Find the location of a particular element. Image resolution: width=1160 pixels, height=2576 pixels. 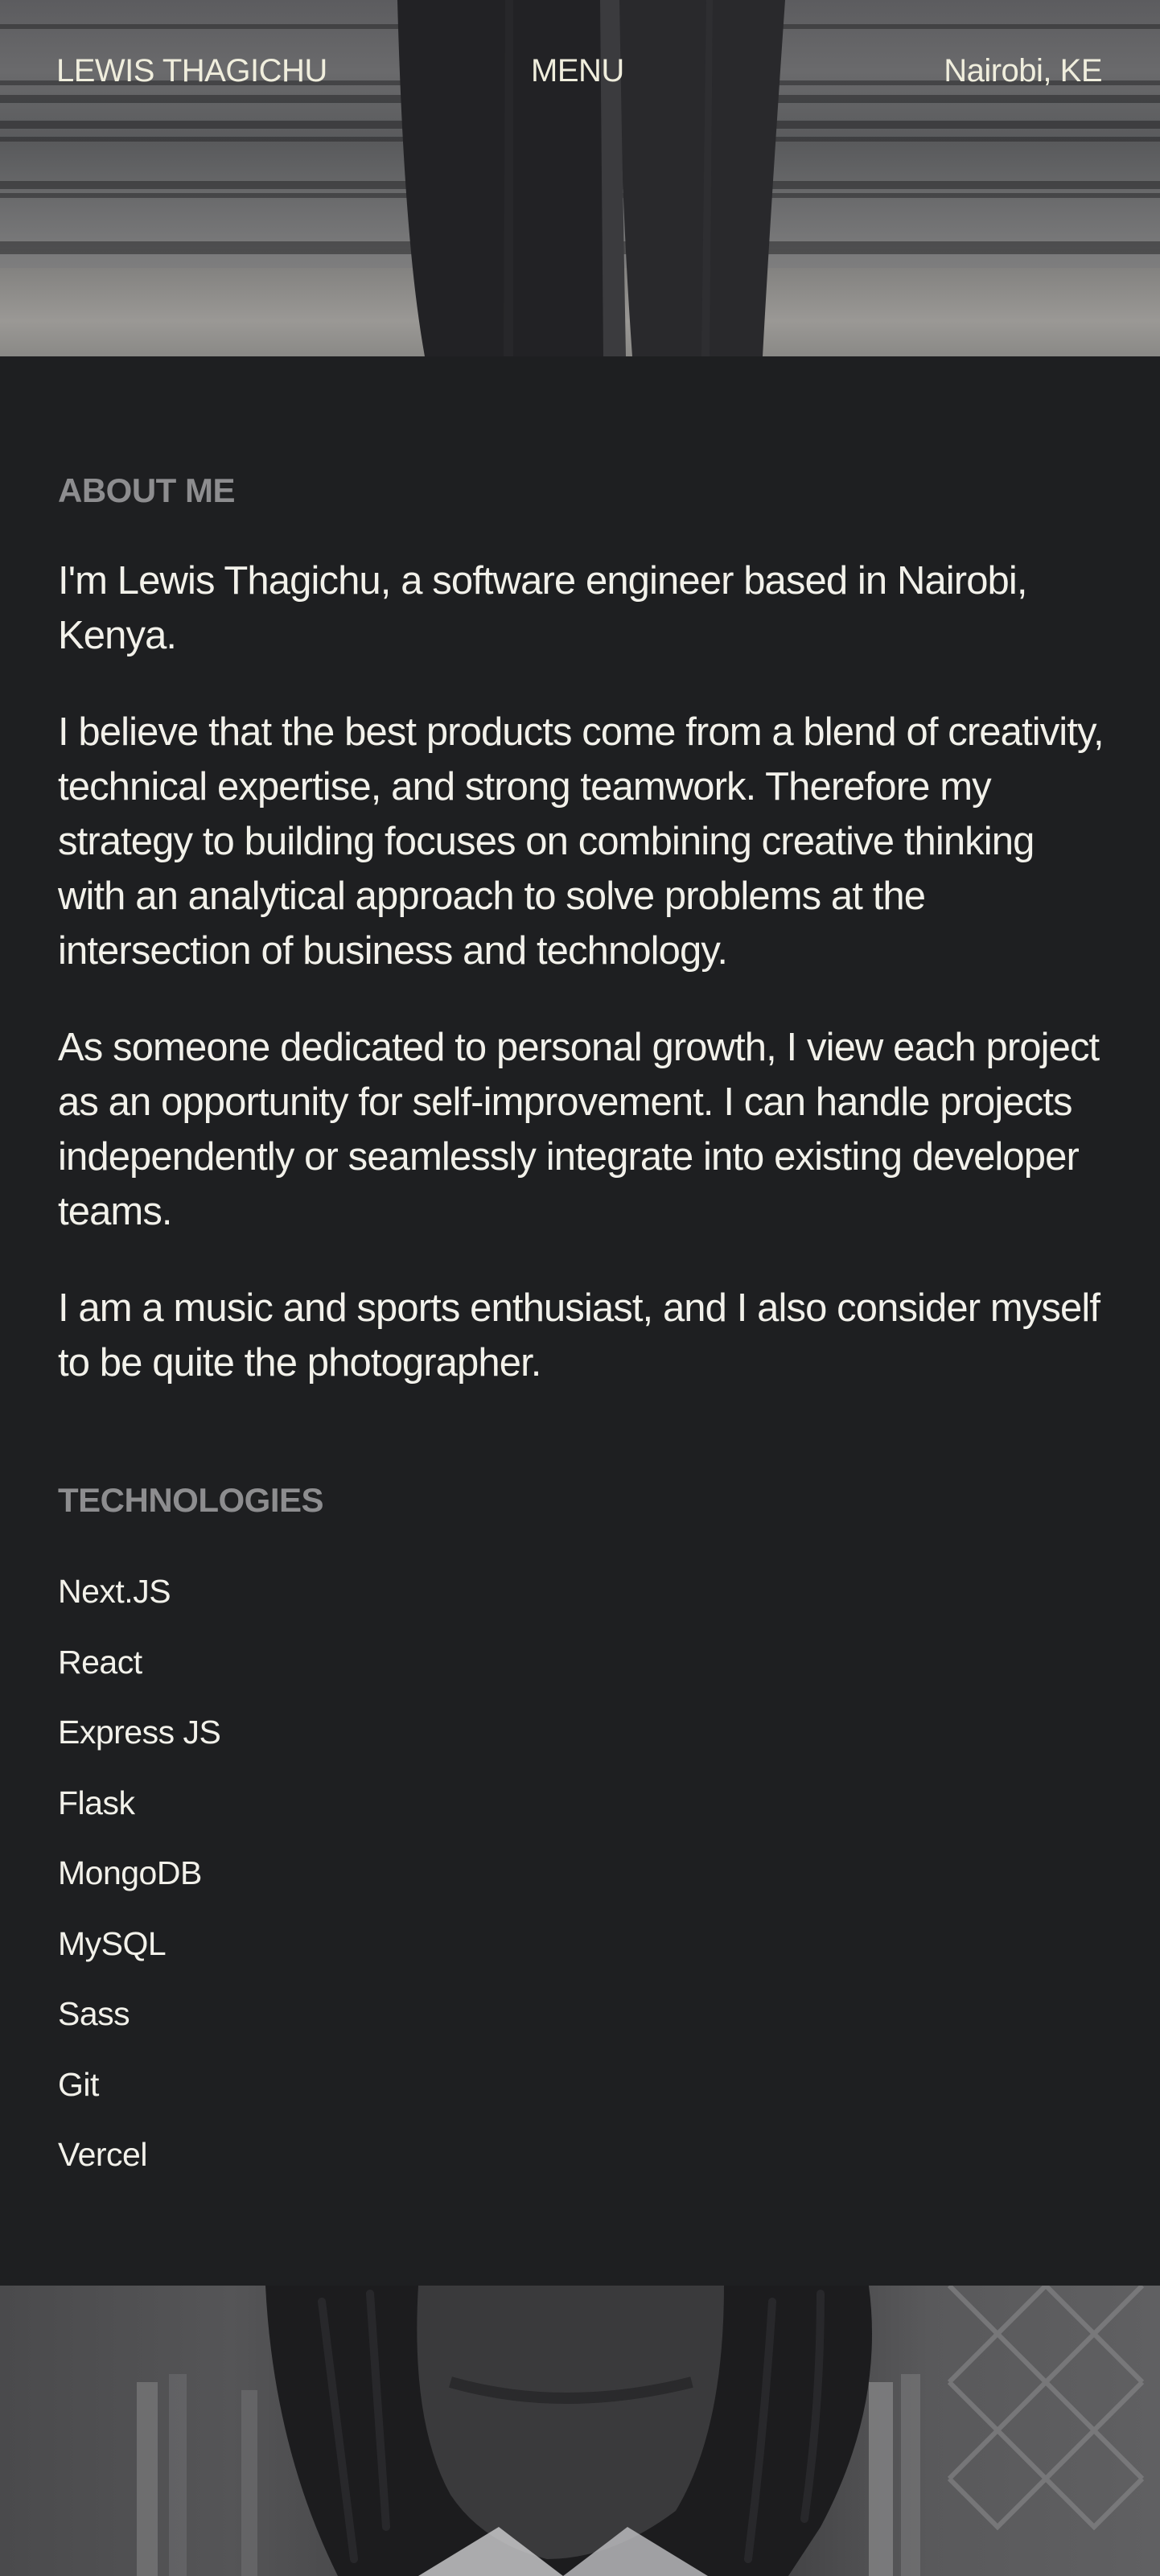

tech-item-vercel: Vercel is located at coordinates (102, 2154).